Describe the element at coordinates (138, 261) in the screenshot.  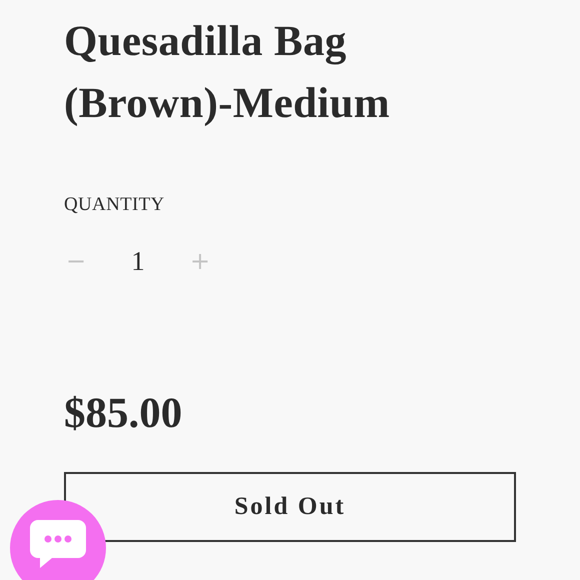
I see `quantity-field: 1` at that location.